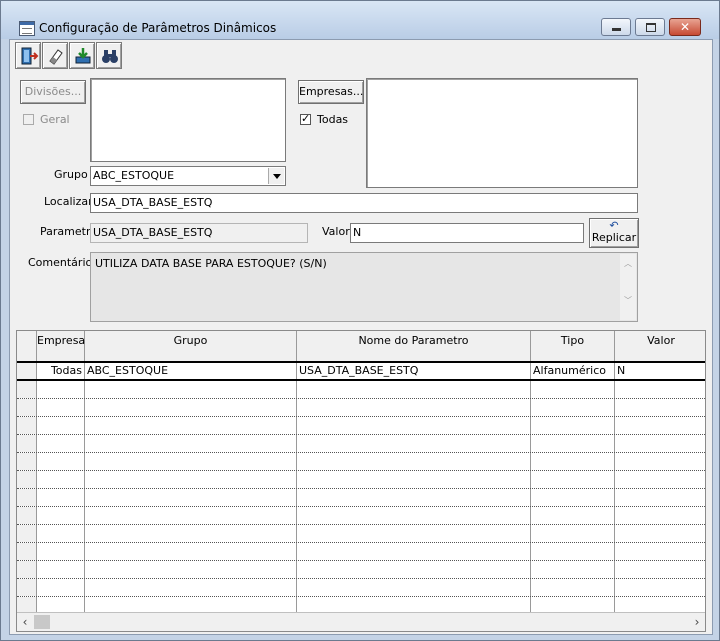  I want to click on table-cell: Alfanumérico, so click(573, 371).